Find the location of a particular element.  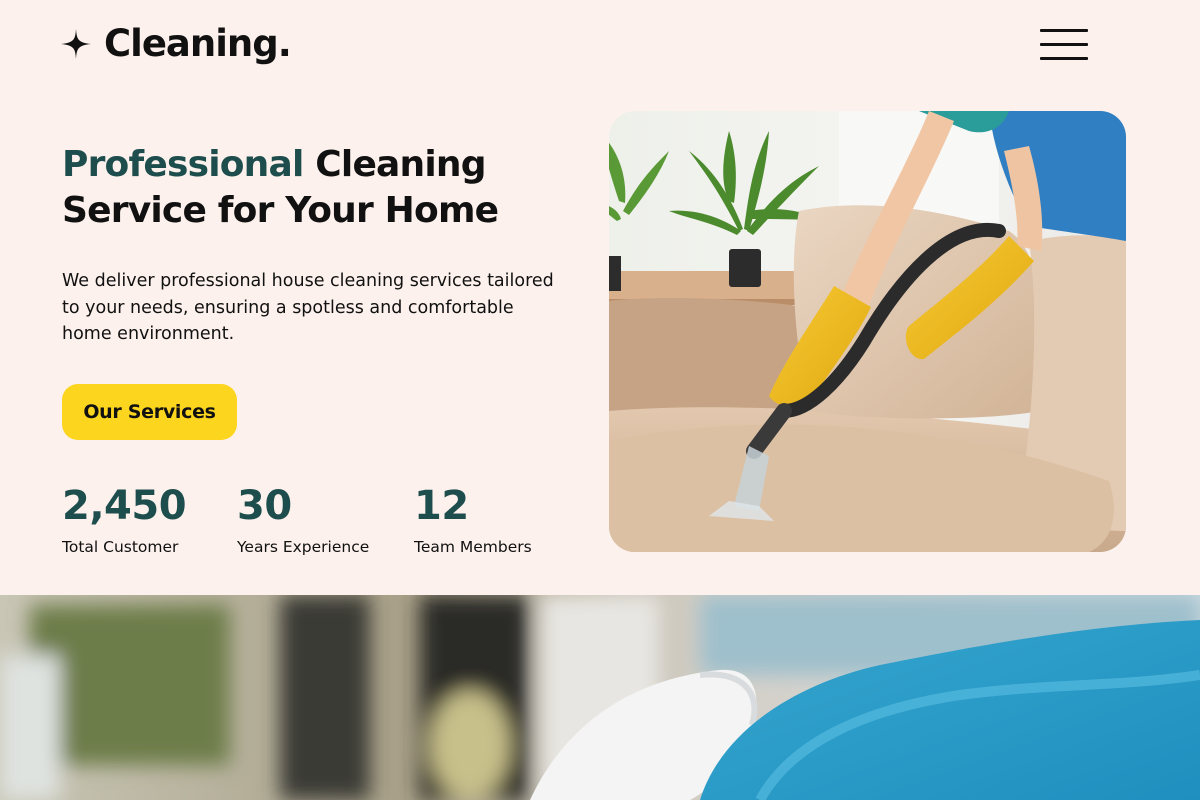

stat-label: Team Members is located at coordinates (473, 547).